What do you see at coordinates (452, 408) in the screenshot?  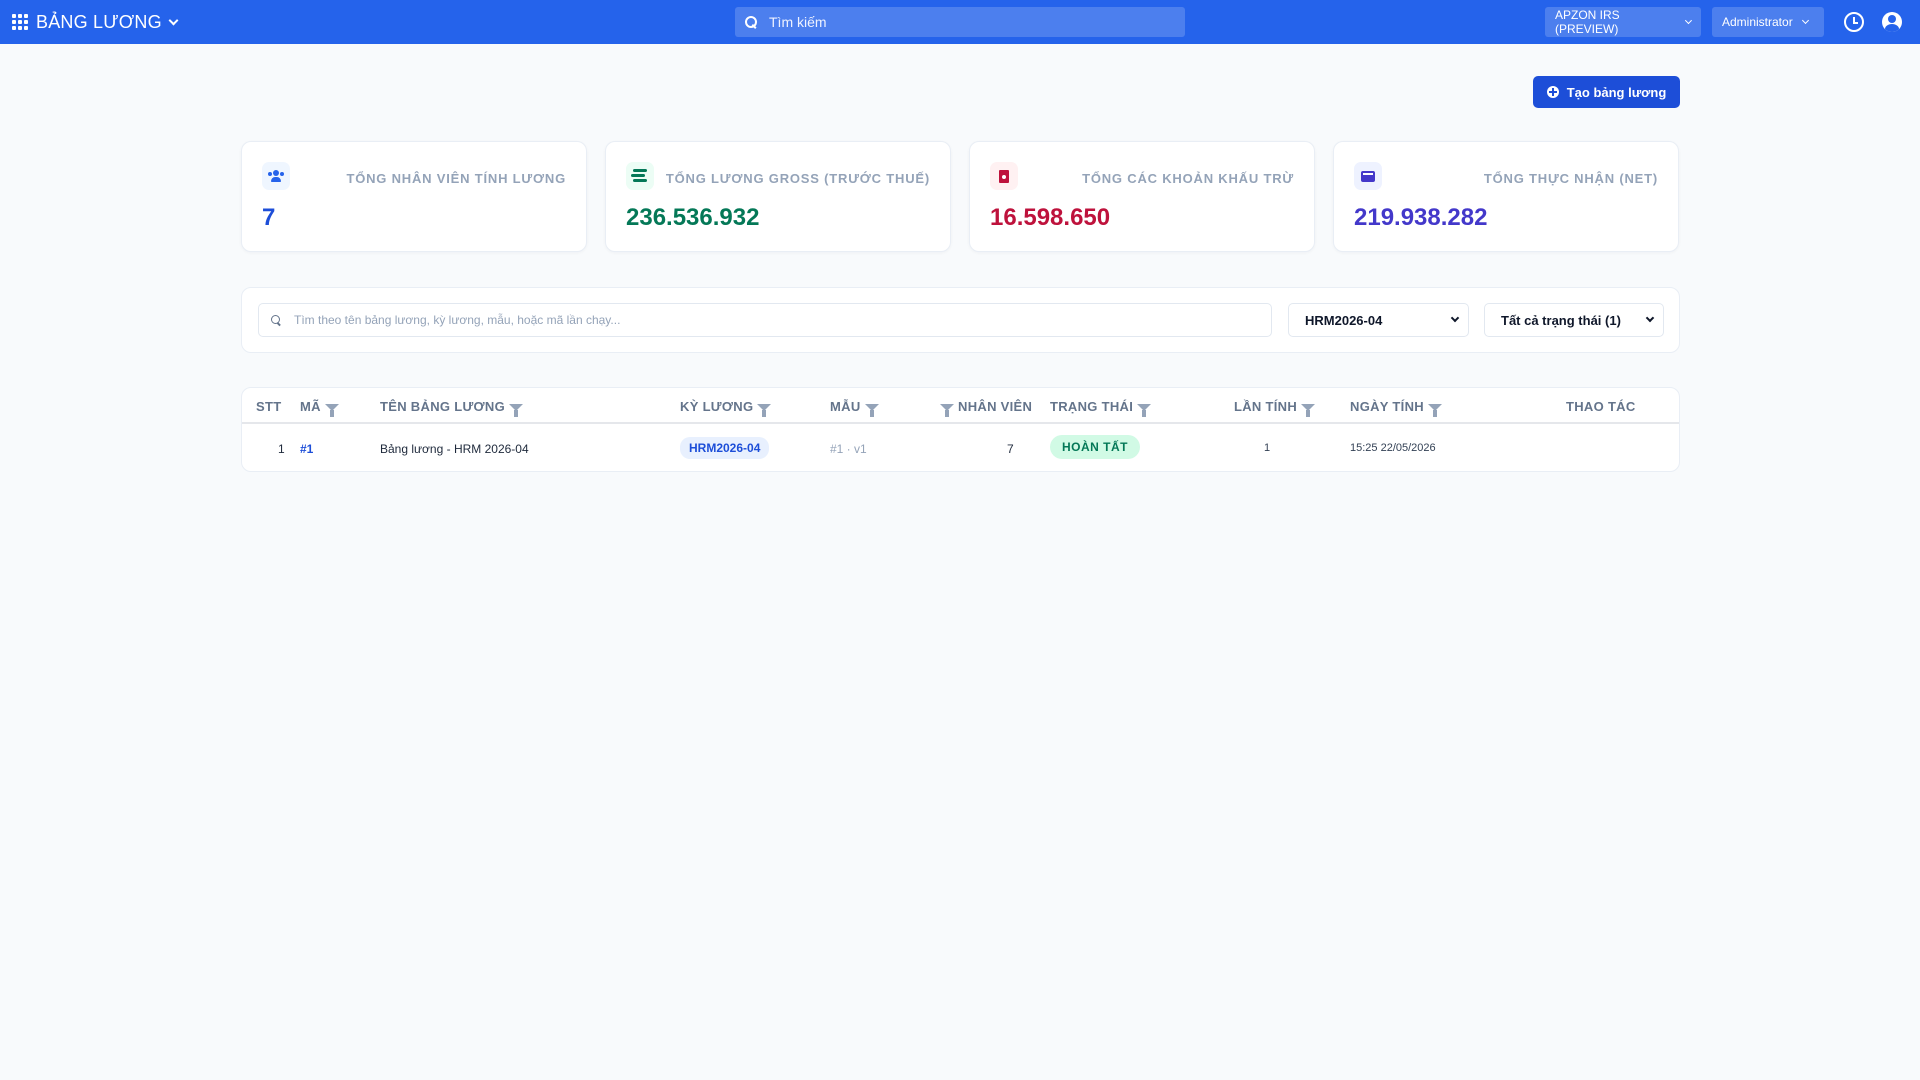 I see `col-header-ten: TÊN BẢNG LƯƠNG` at bounding box center [452, 408].